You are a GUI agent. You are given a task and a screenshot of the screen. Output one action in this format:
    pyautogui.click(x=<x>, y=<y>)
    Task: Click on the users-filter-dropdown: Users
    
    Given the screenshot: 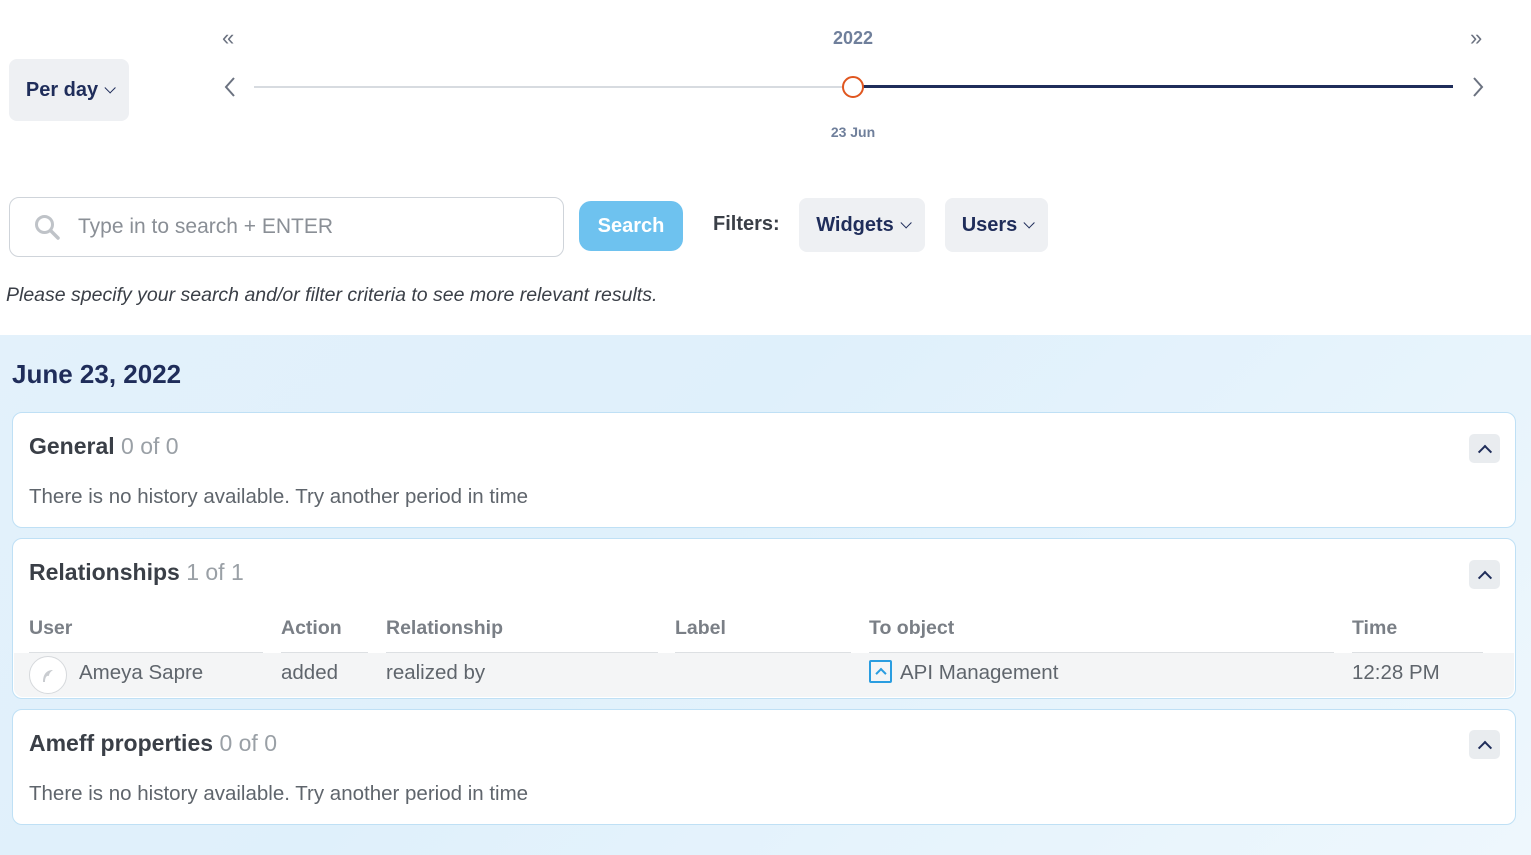 What is the action you would take?
    pyautogui.click(x=996, y=225)
    